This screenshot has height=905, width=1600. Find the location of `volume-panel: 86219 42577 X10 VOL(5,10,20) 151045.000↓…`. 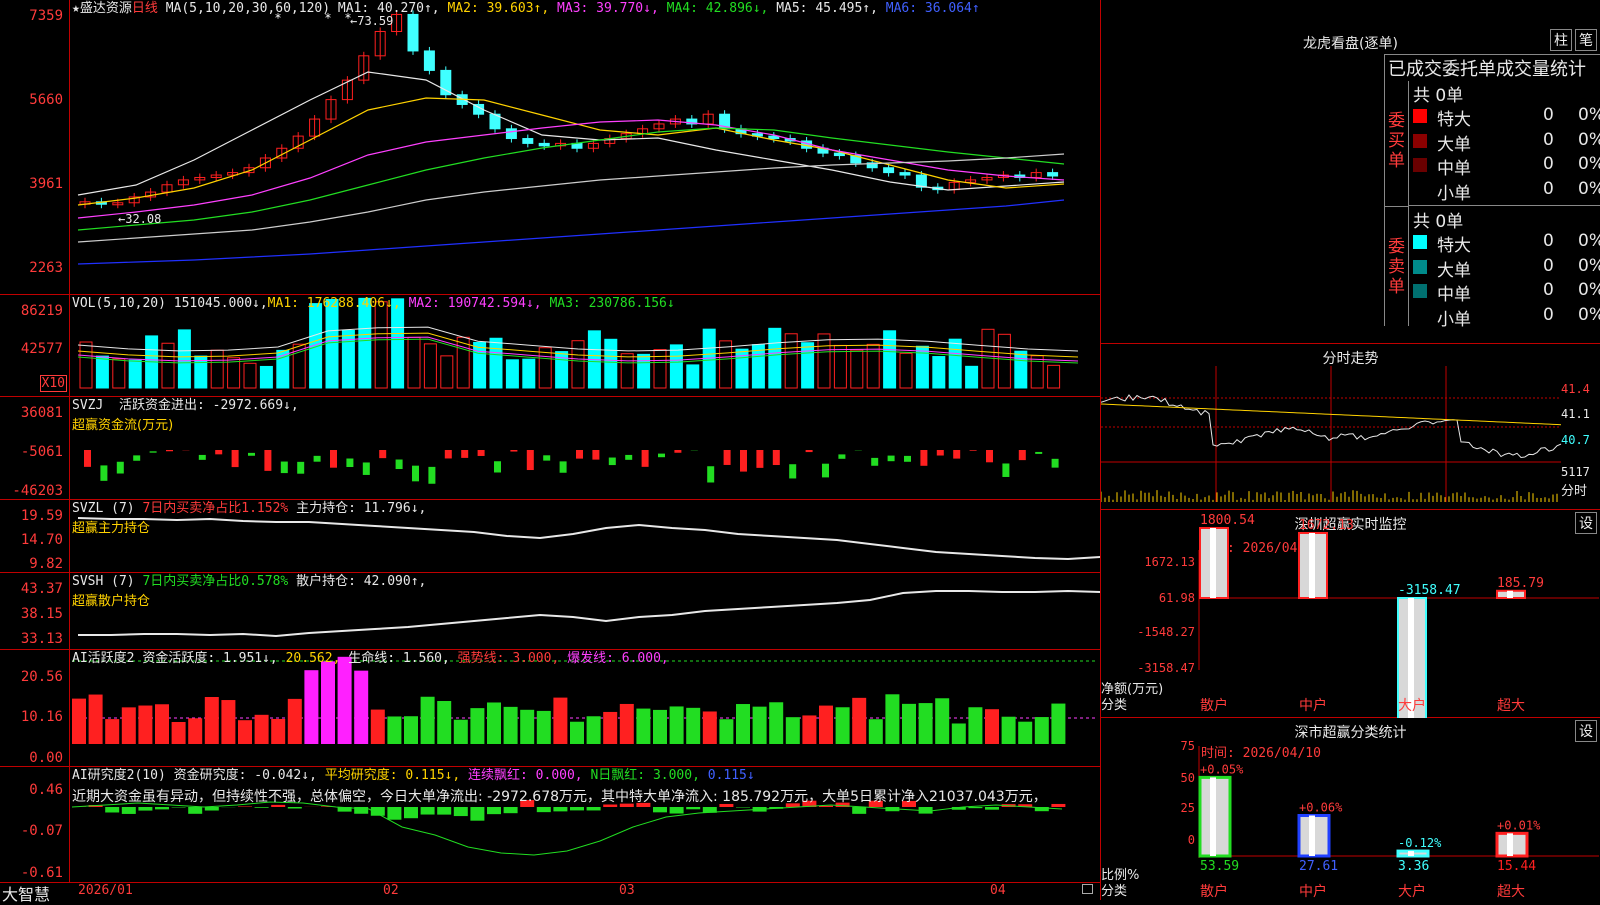

volume-panel: 86219 42577 X10 VOL(5,10,20) 151045.000↓… is located at coordinates (550, 346).